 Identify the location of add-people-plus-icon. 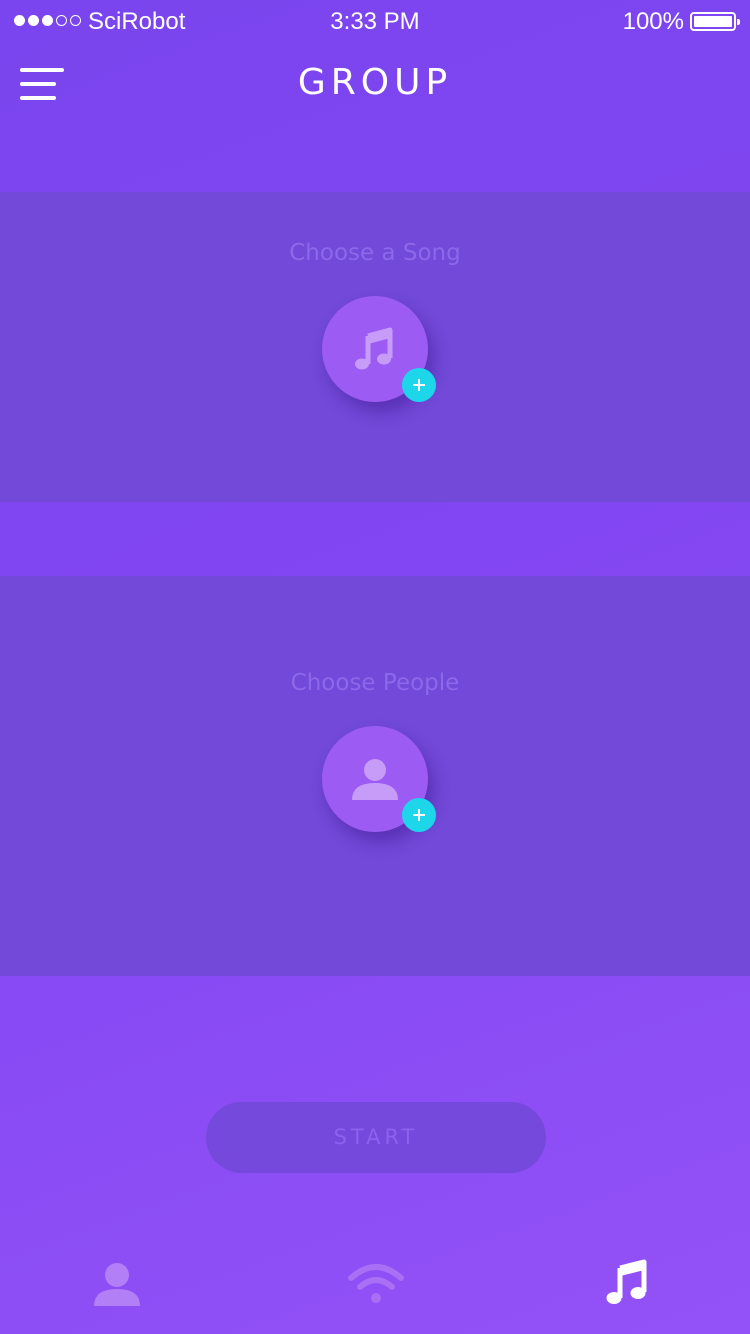
(419, 815).